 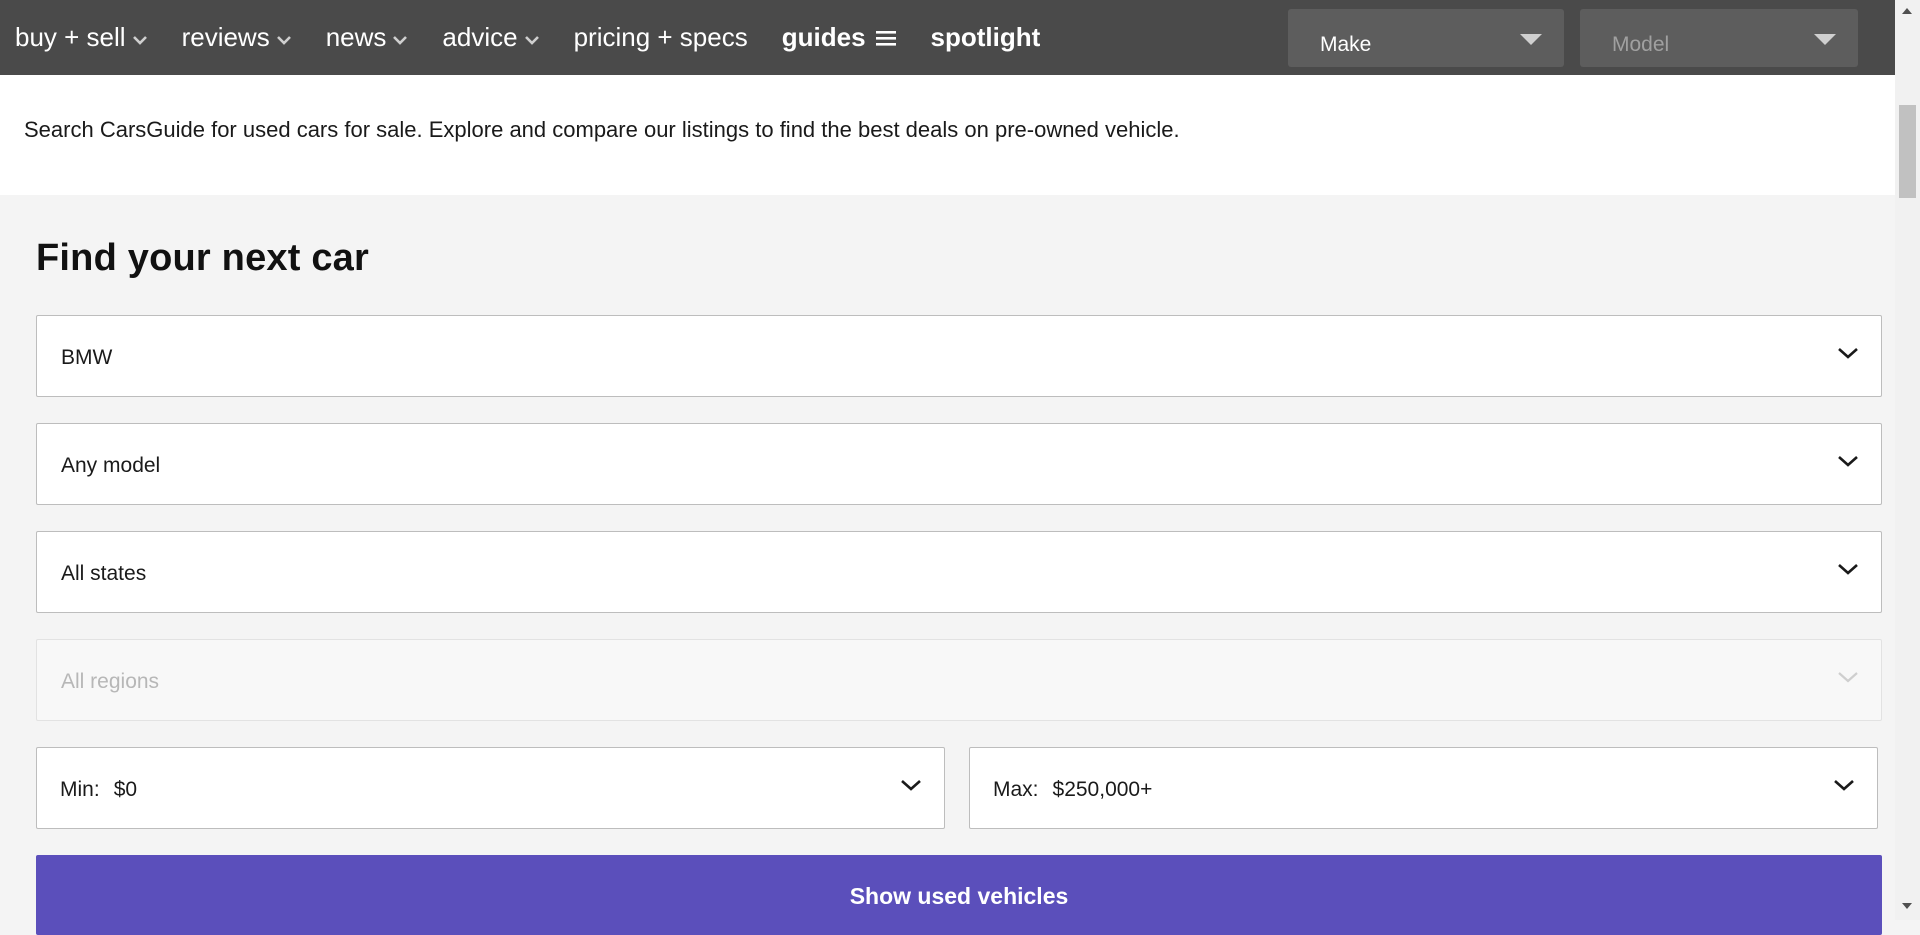 I want to click on min-price-prefix: Min:, so click(x=80, y=789).